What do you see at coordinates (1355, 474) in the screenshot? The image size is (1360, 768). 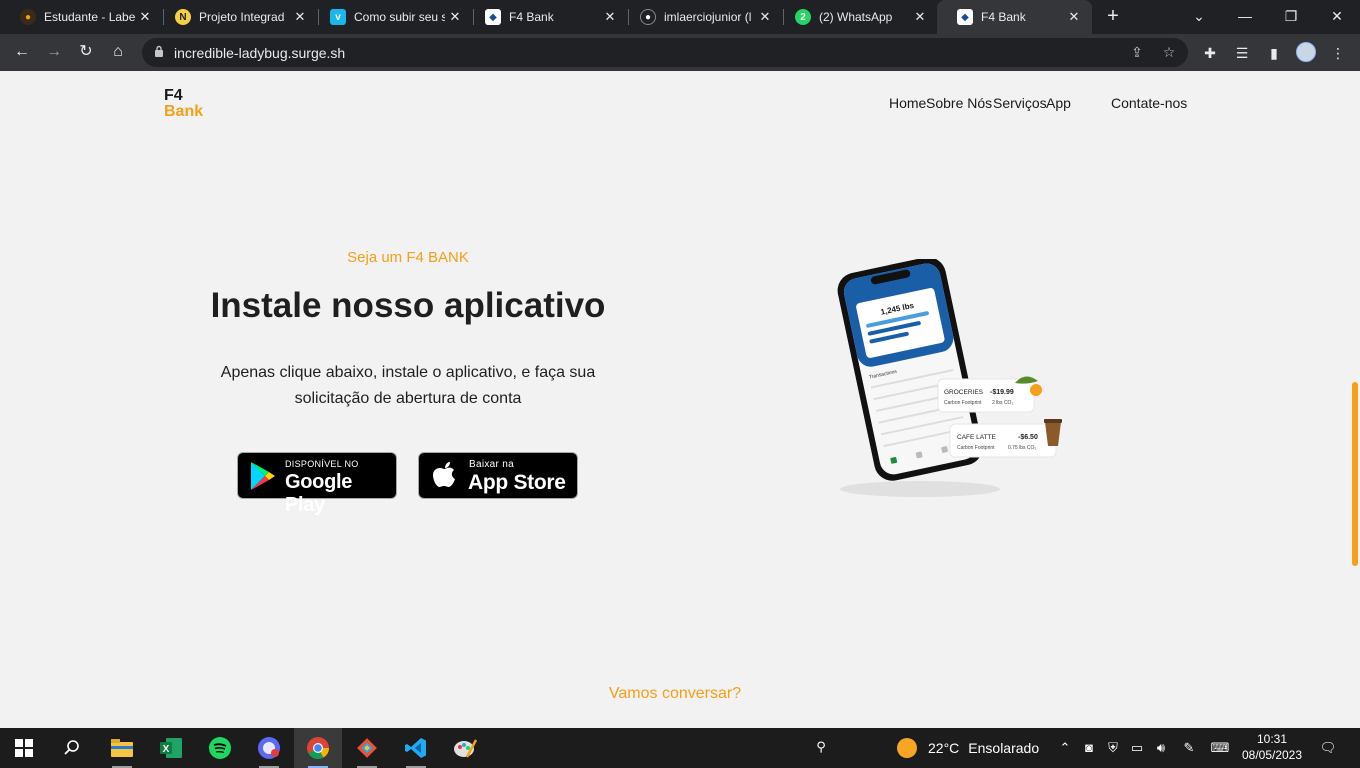 I see `scrollbar-thumb` at bounding box center [1355, 474].